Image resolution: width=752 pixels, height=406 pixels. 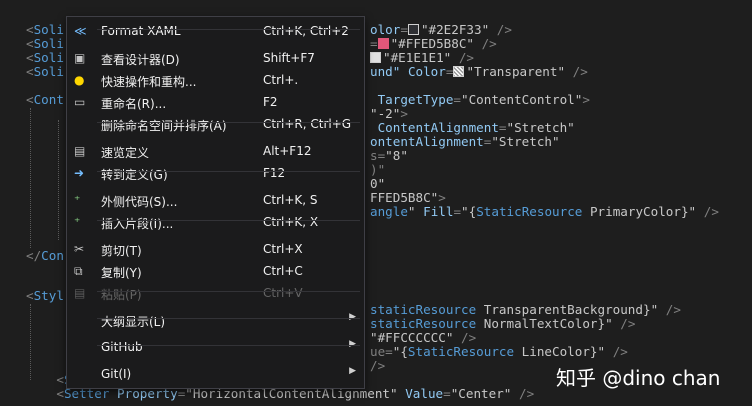 What do you see at coordinates (45, 255) in the screenshot?
I see `code-line: </Con` at bounding box center [45, 255].